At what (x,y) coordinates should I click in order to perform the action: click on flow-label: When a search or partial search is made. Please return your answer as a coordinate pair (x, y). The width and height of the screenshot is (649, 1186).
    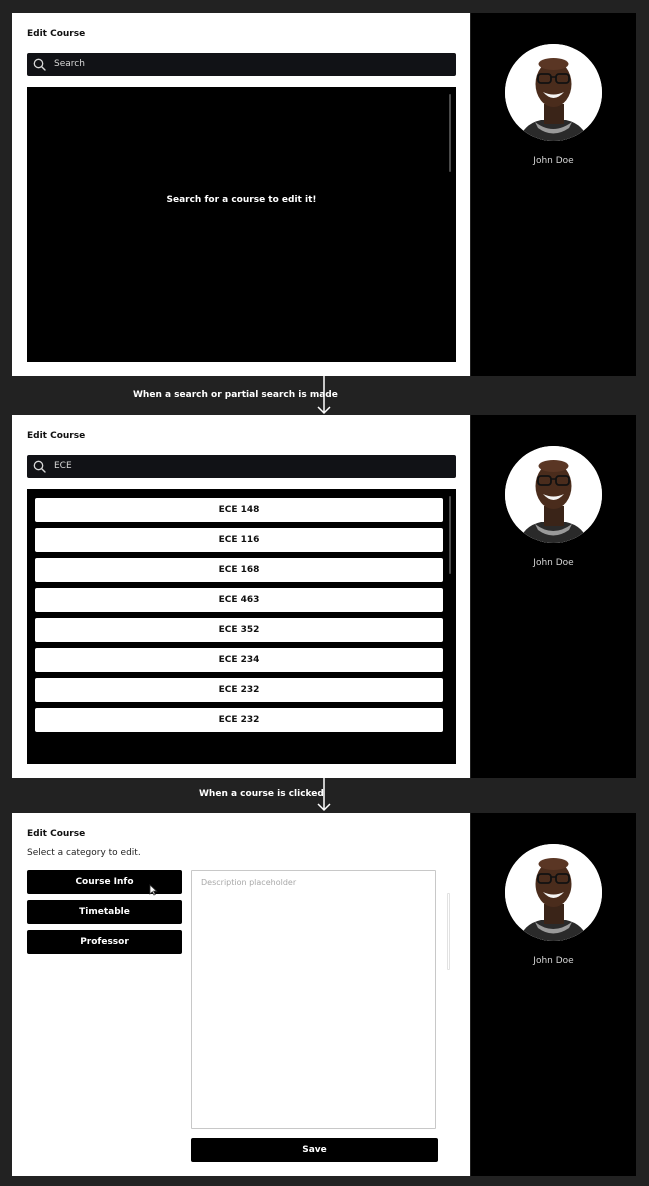
    Looking at the image, I should click on (235, 395).